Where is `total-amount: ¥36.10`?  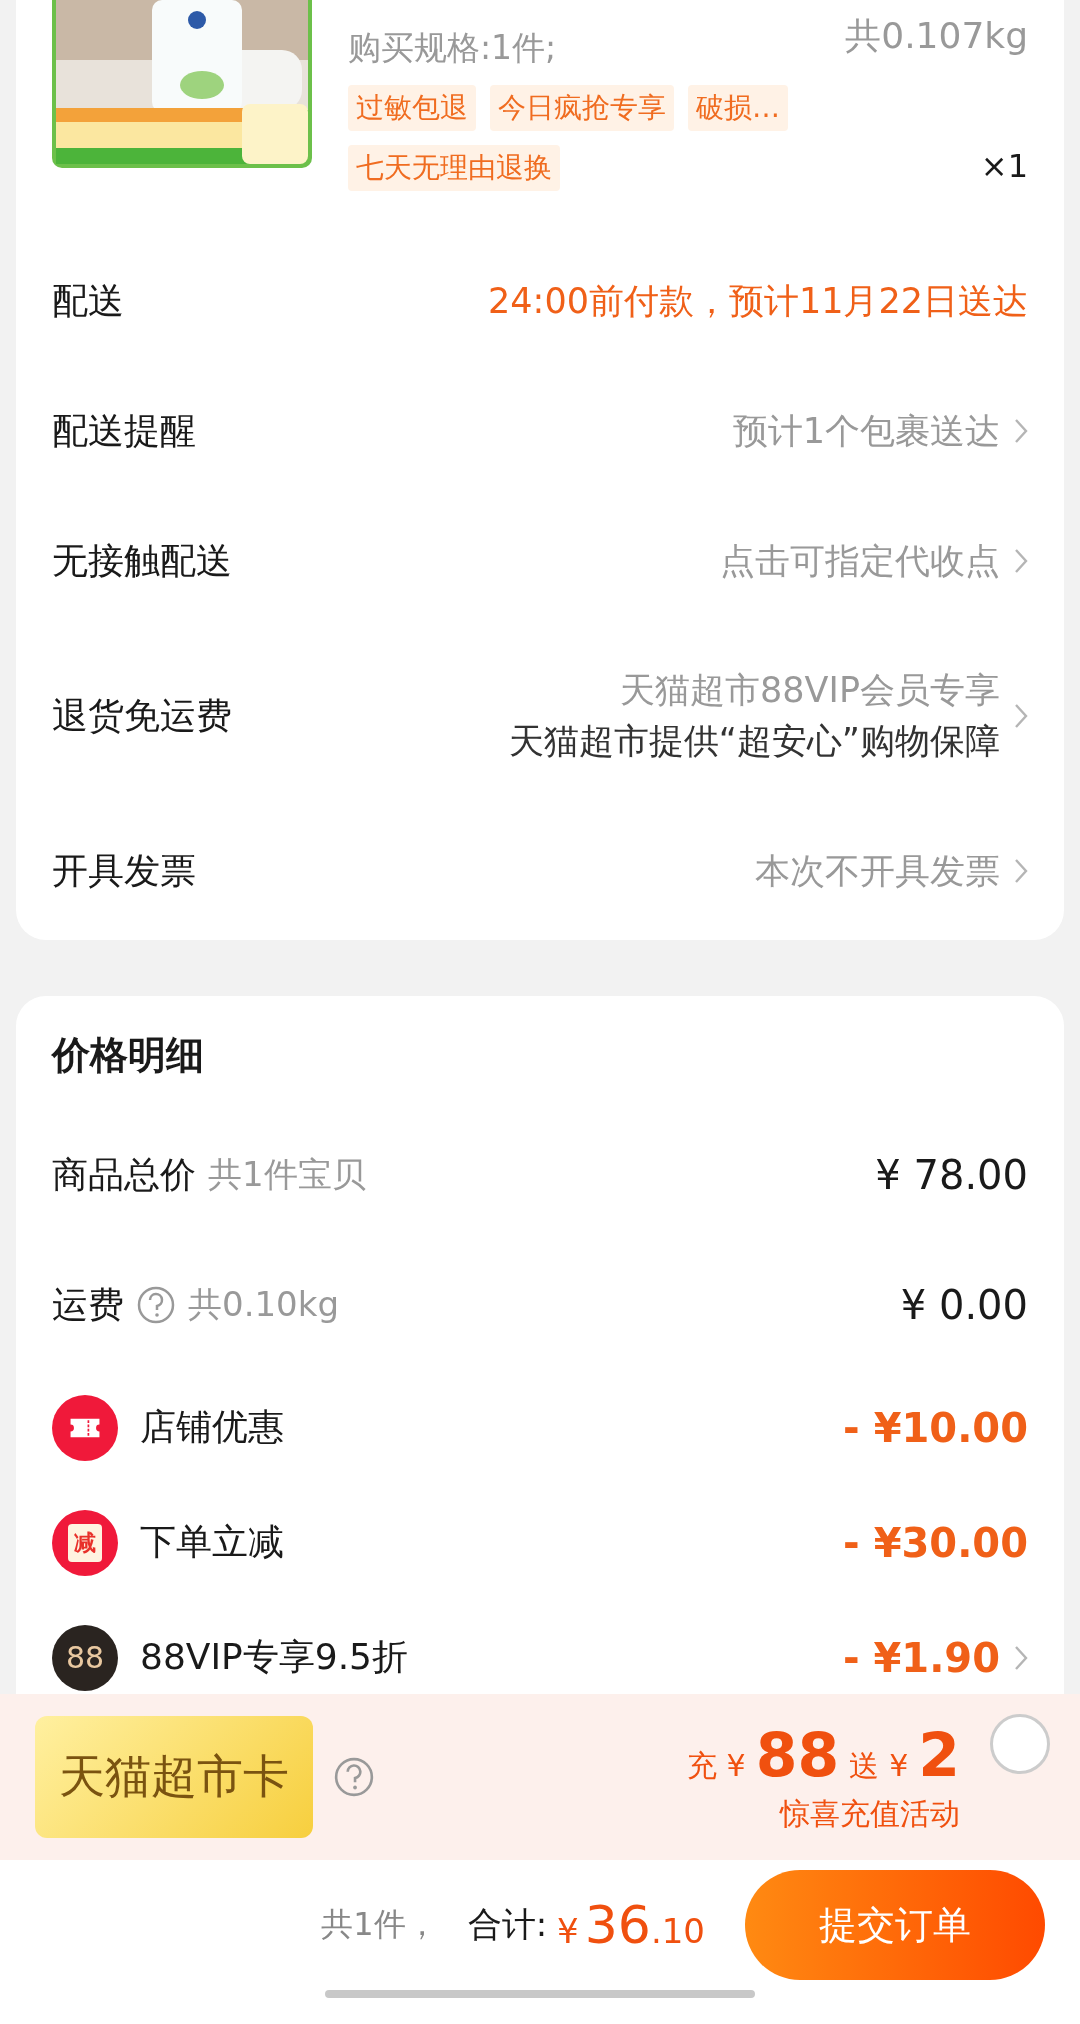
total-amount: ¥36.10 is located at coordinates (631, 1925).